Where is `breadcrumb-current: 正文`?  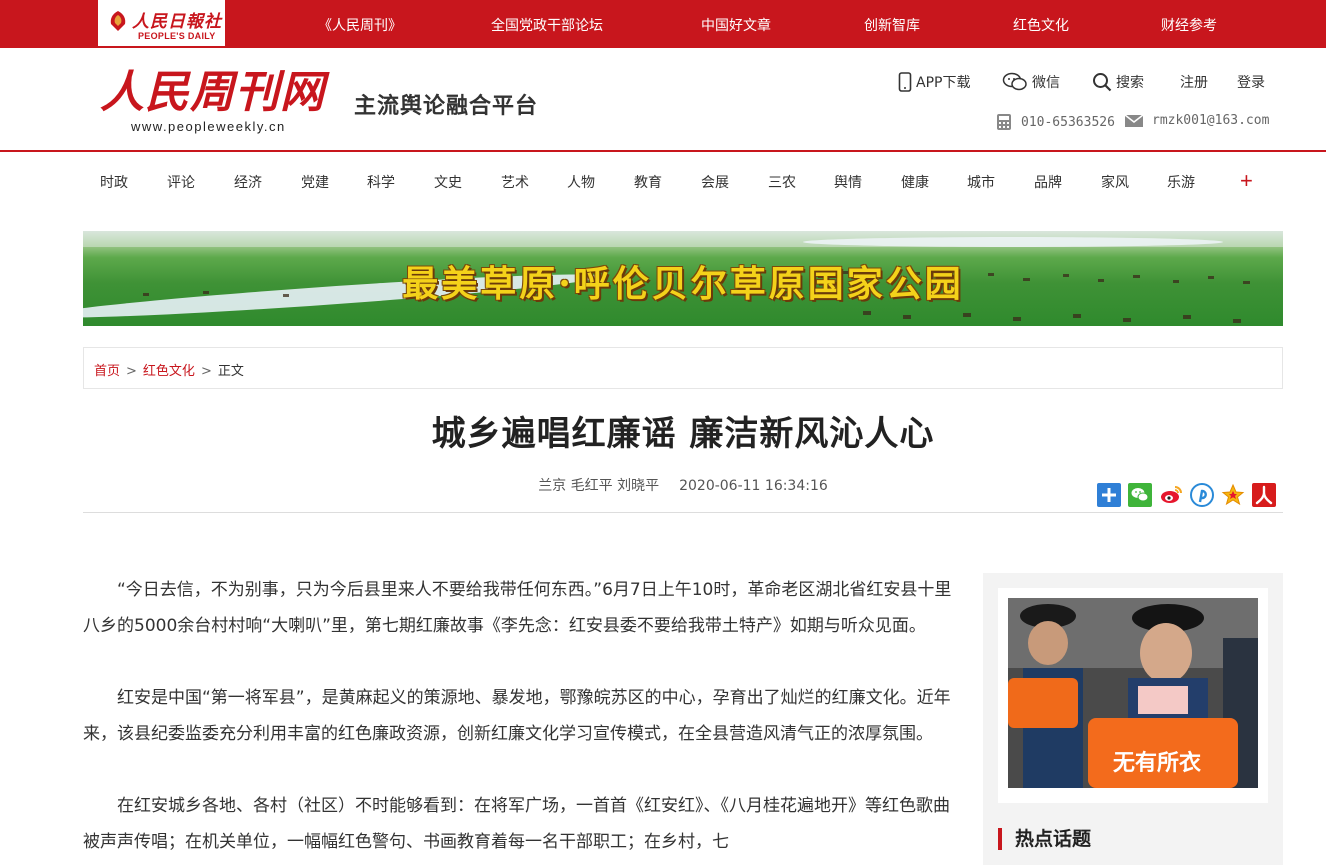
breadcrumb-current: 正文 is located at coordinates (230, 371).